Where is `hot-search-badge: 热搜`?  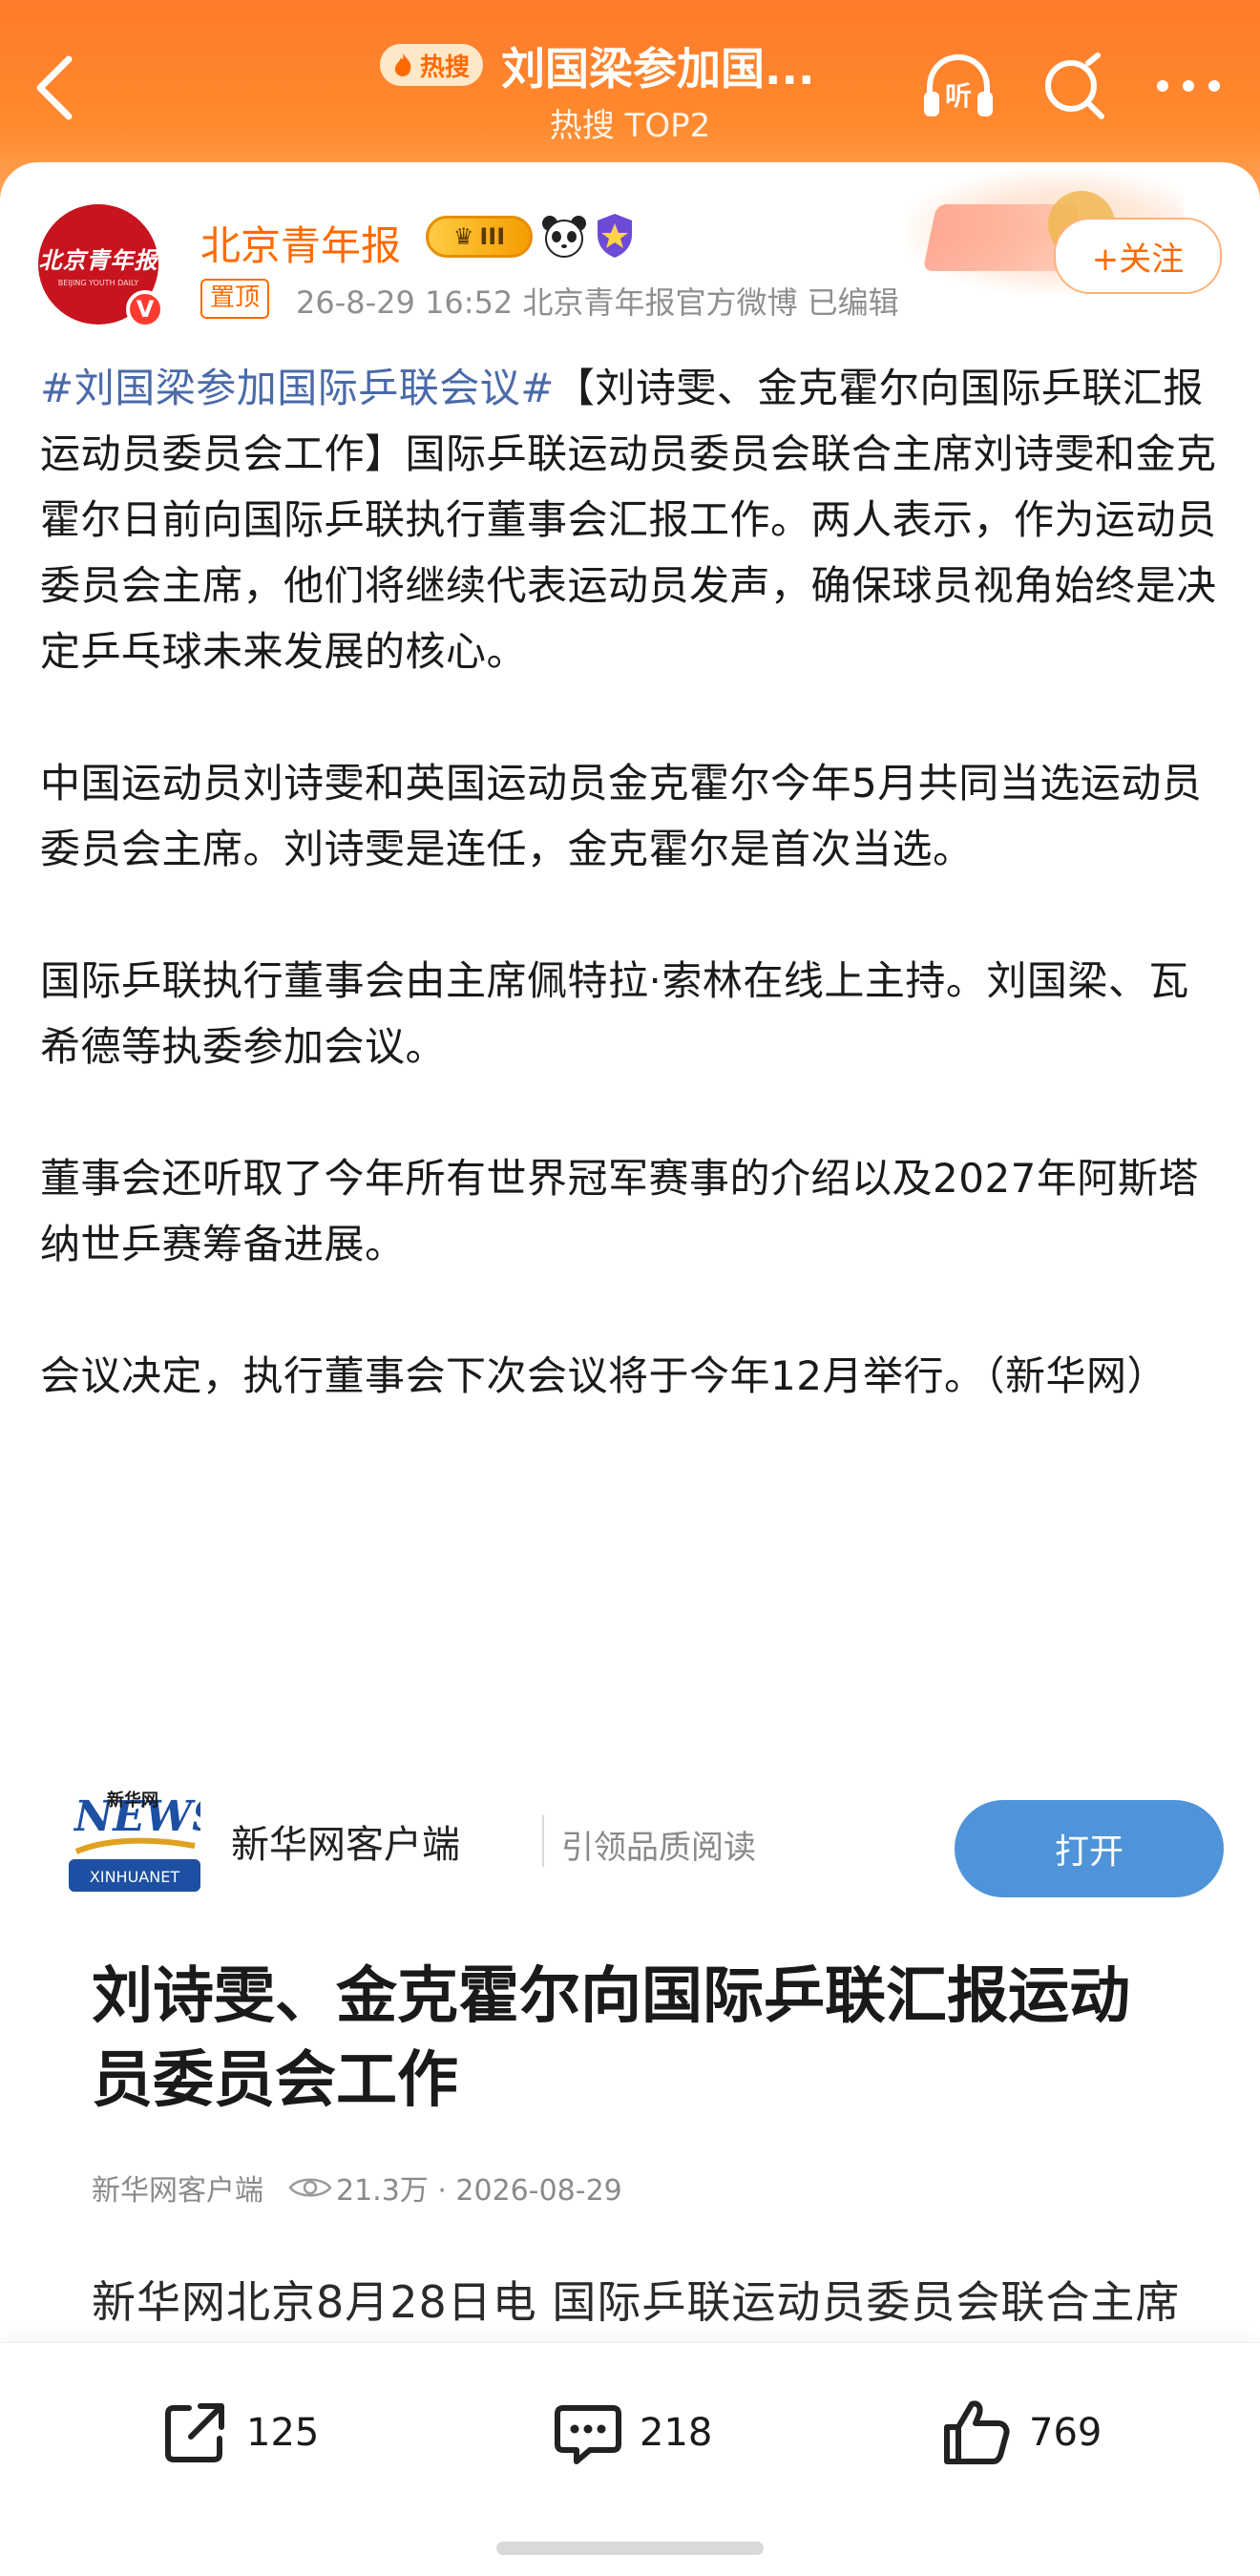
hot-search-badge: 热搜 is located at coordinates (432, 65).